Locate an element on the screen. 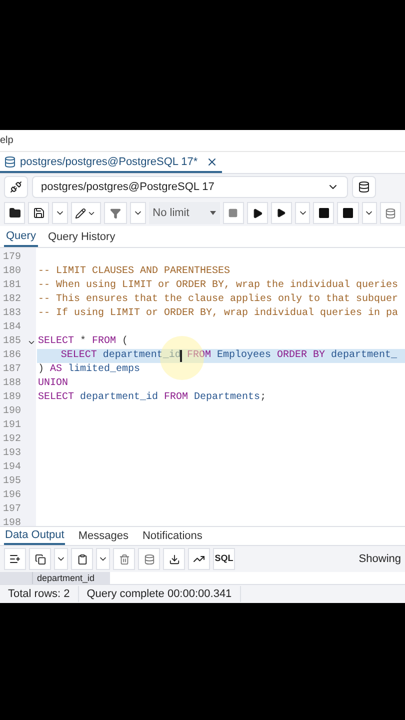 This screenshot has width=405, height=720. save-button is located at coordinates (39, 213).